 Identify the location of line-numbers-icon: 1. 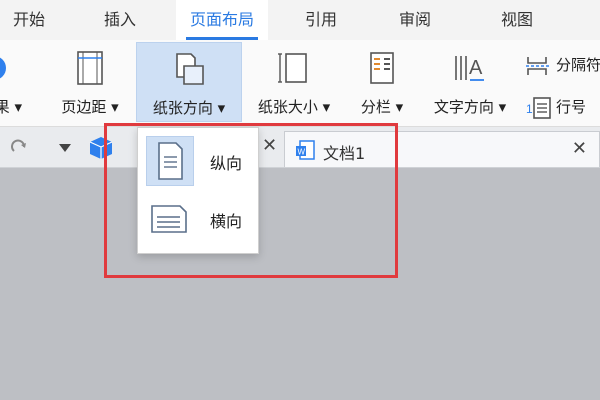
(538, 107).